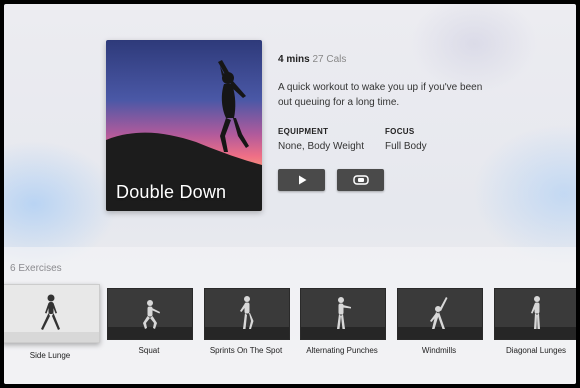 Image resolution: width=580 pixels, height=388 pixels. I want to click on calories-text: 27 Cals, so click(329, 59).